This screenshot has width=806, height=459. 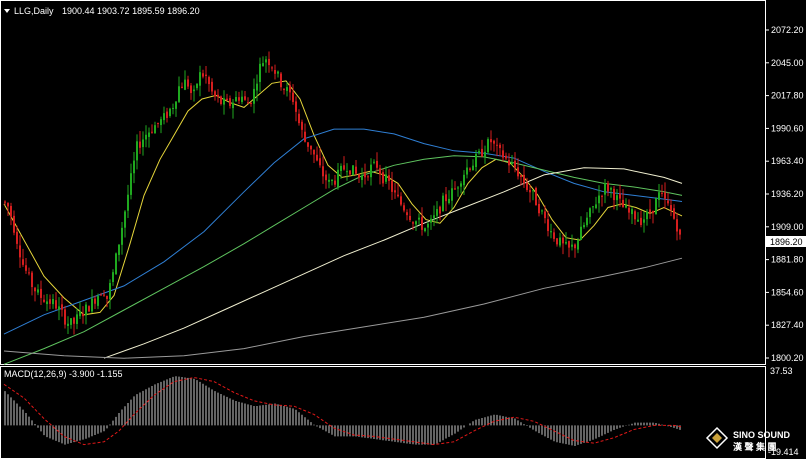 I want to click on logo-text-en: SINO SOUND, so click(x=762, y=435).